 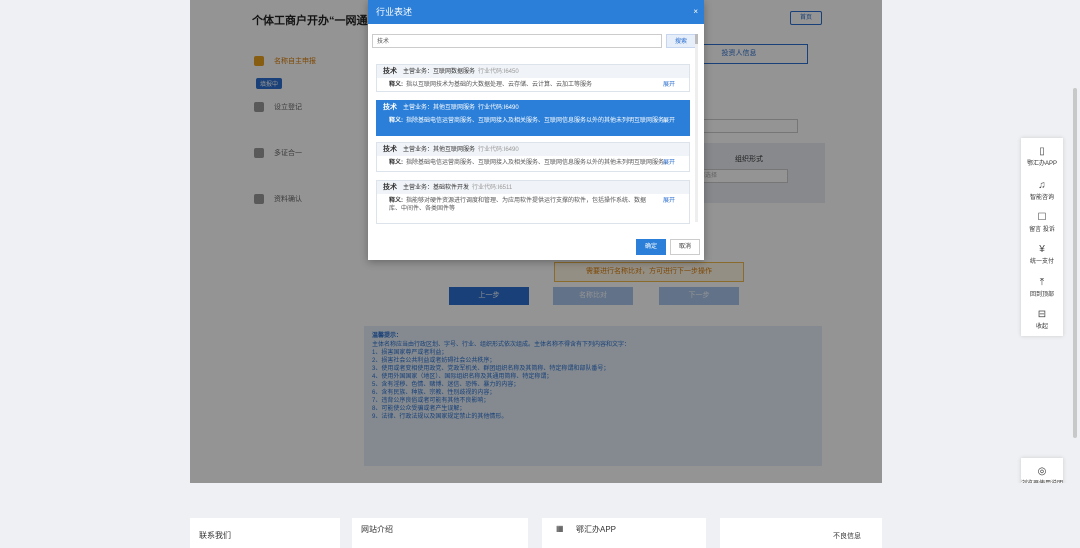 I want to click on sidebar-item-collapse: ⊟ 收起, so click(x=1042, y=319).